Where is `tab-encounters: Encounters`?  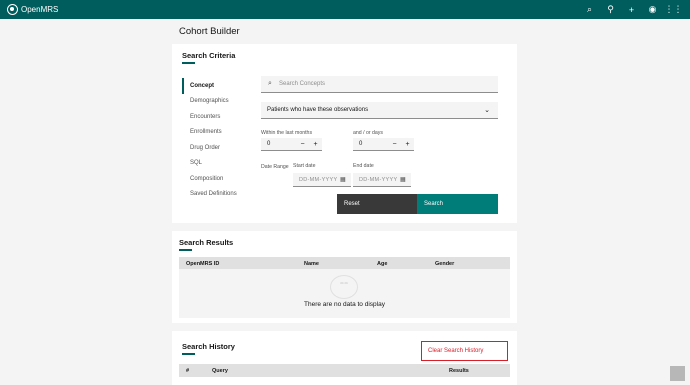 tab-encounters: Encounters is located at coordinates (214, 117).